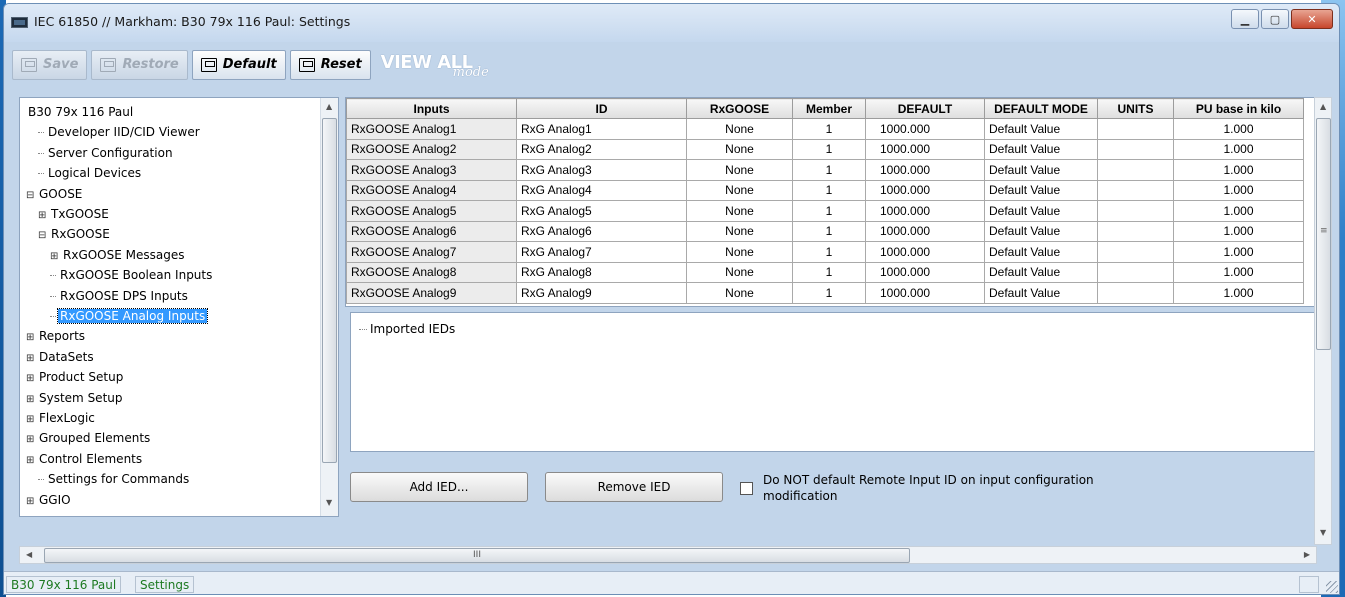 This screenshot has height=597, width=1345. What do you see at coordinates (1245, 19) in the screenshot?
I see `minimize-button: ▁` at bounding box center [1245, 19].